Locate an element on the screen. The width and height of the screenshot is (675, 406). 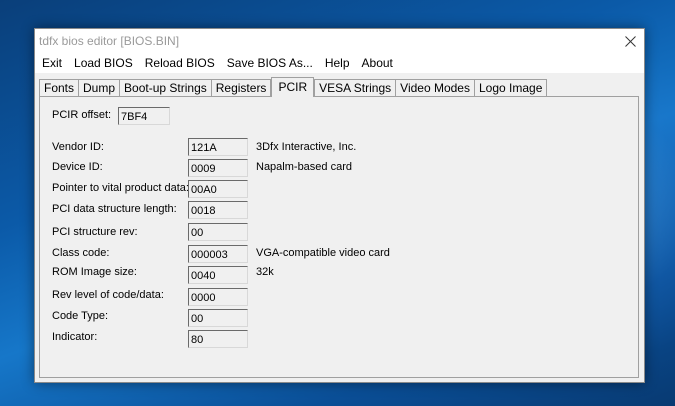
class-code-description: VGA-compatible video card is located at coordinates (323, 253).